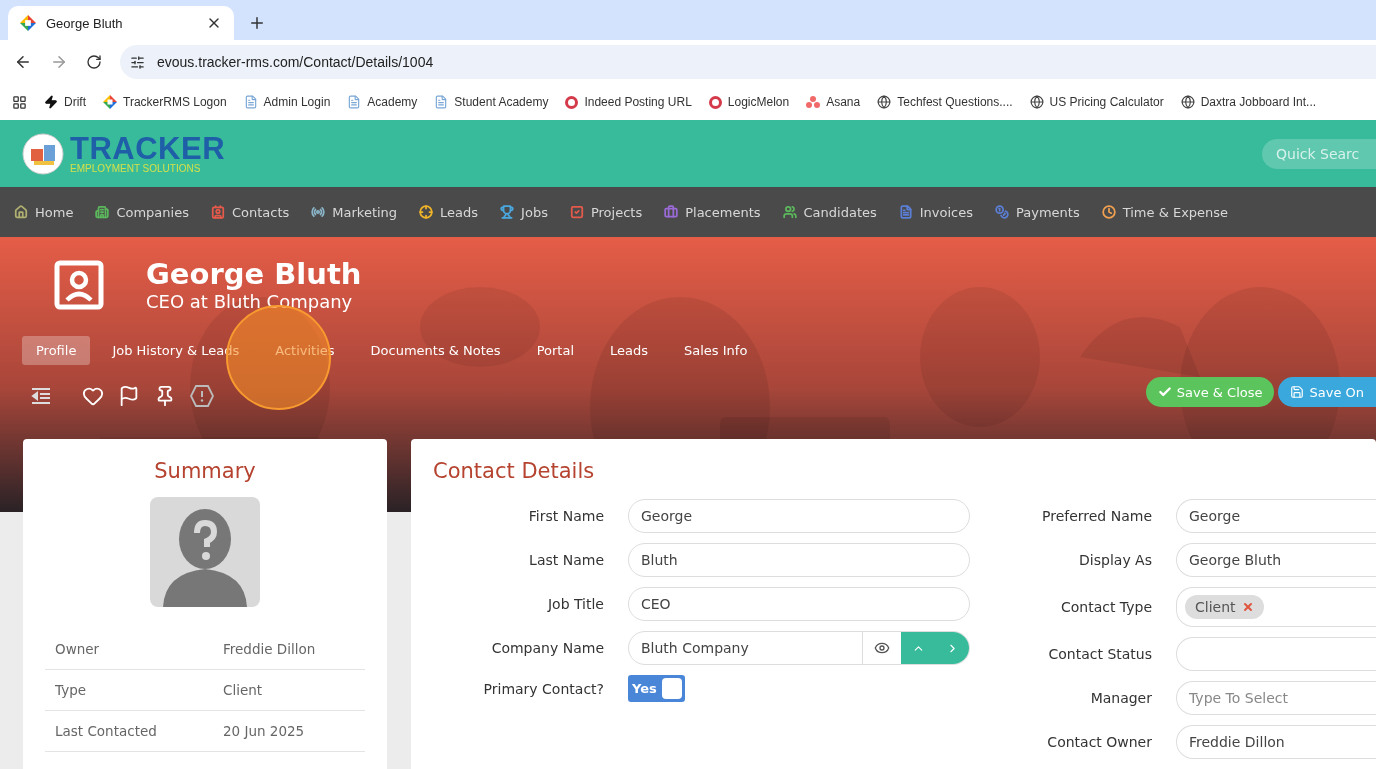 The height and width of the screenshot is (769, 1376). What do you see at coordinates (382, 102) in the screenshot?
I see `bookmark: Academy` at bounding box center [382, 102].